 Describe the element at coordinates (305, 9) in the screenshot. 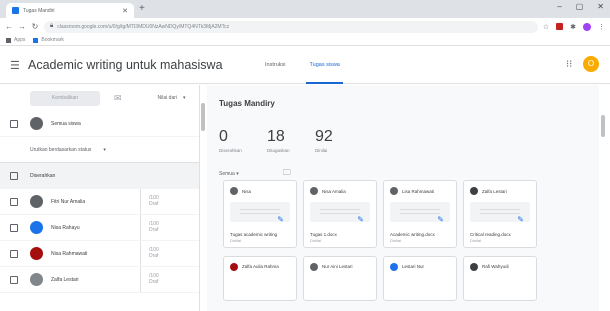

I see `browser-tab-bar: Tugas Mandiri ✕ + – ▢ ✕` at that location.